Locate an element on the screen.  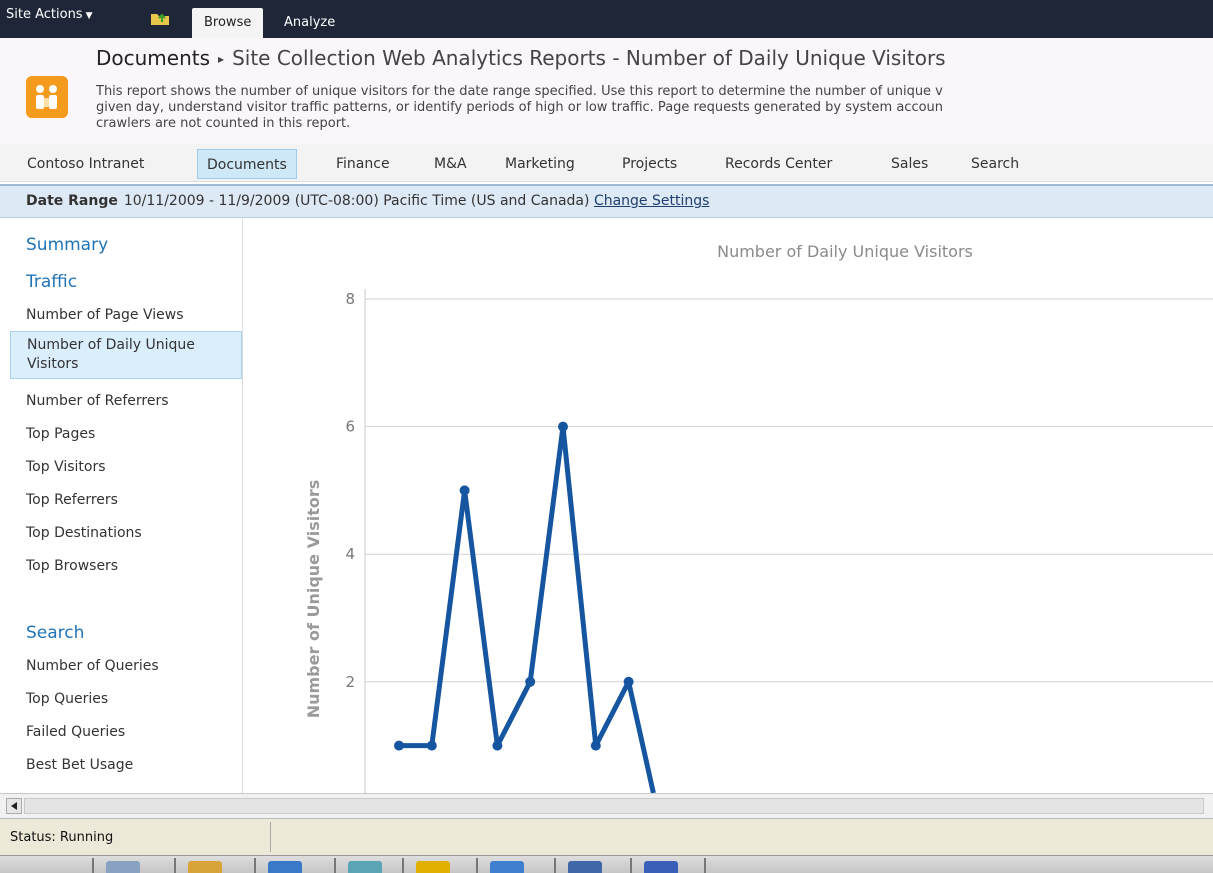
y-tick-label: 4 is located at coordinates (350, 554).